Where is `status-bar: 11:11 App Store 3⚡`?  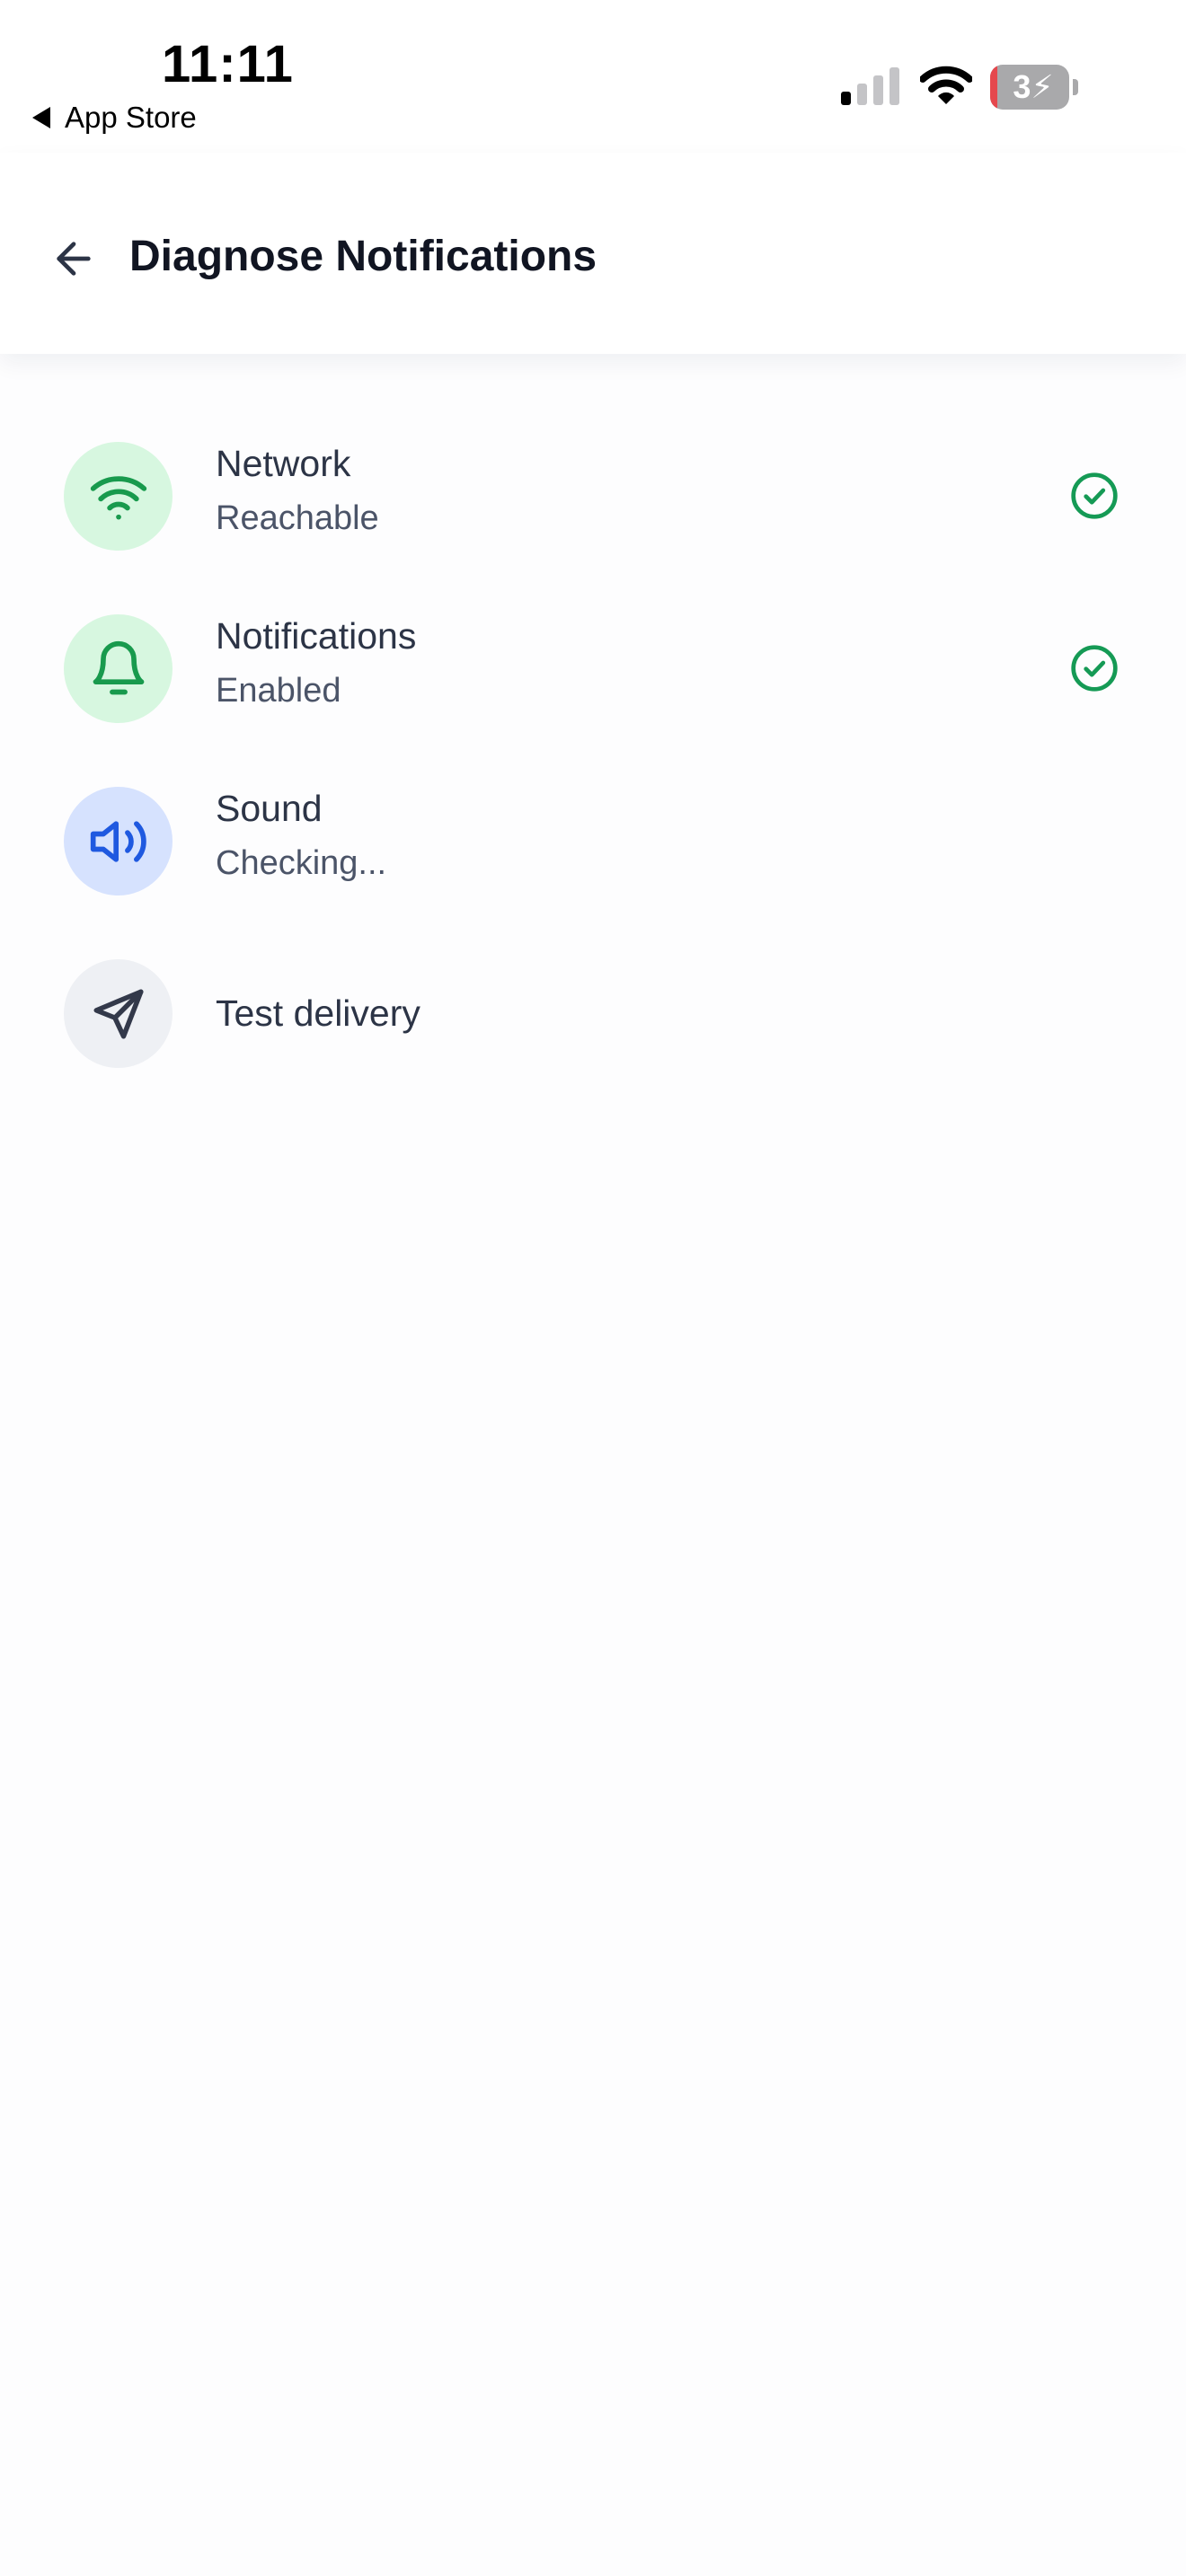
status-bar: 11:11 App Store 3⚡ is located at coordinates (593, 76).